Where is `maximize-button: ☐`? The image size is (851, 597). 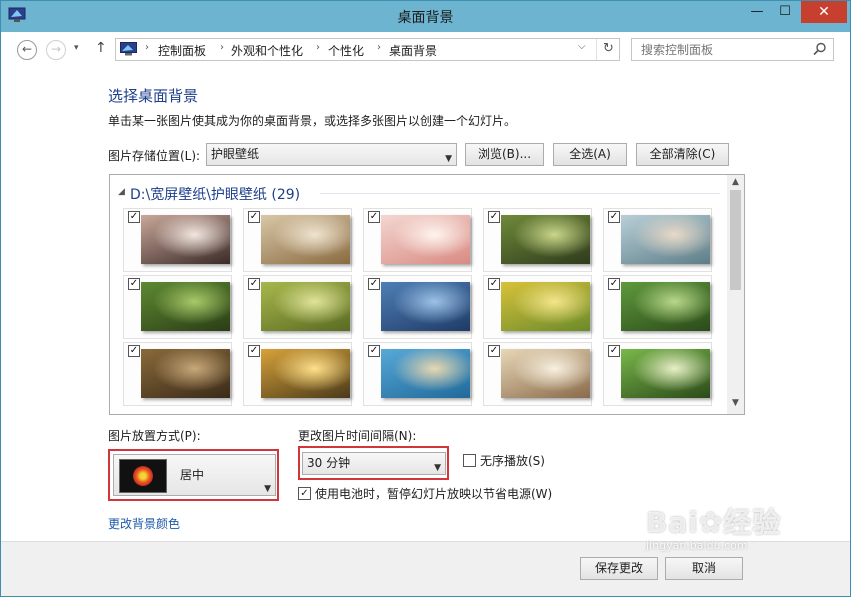
maximize-button: ☐ is located at coordinates (785, 12).